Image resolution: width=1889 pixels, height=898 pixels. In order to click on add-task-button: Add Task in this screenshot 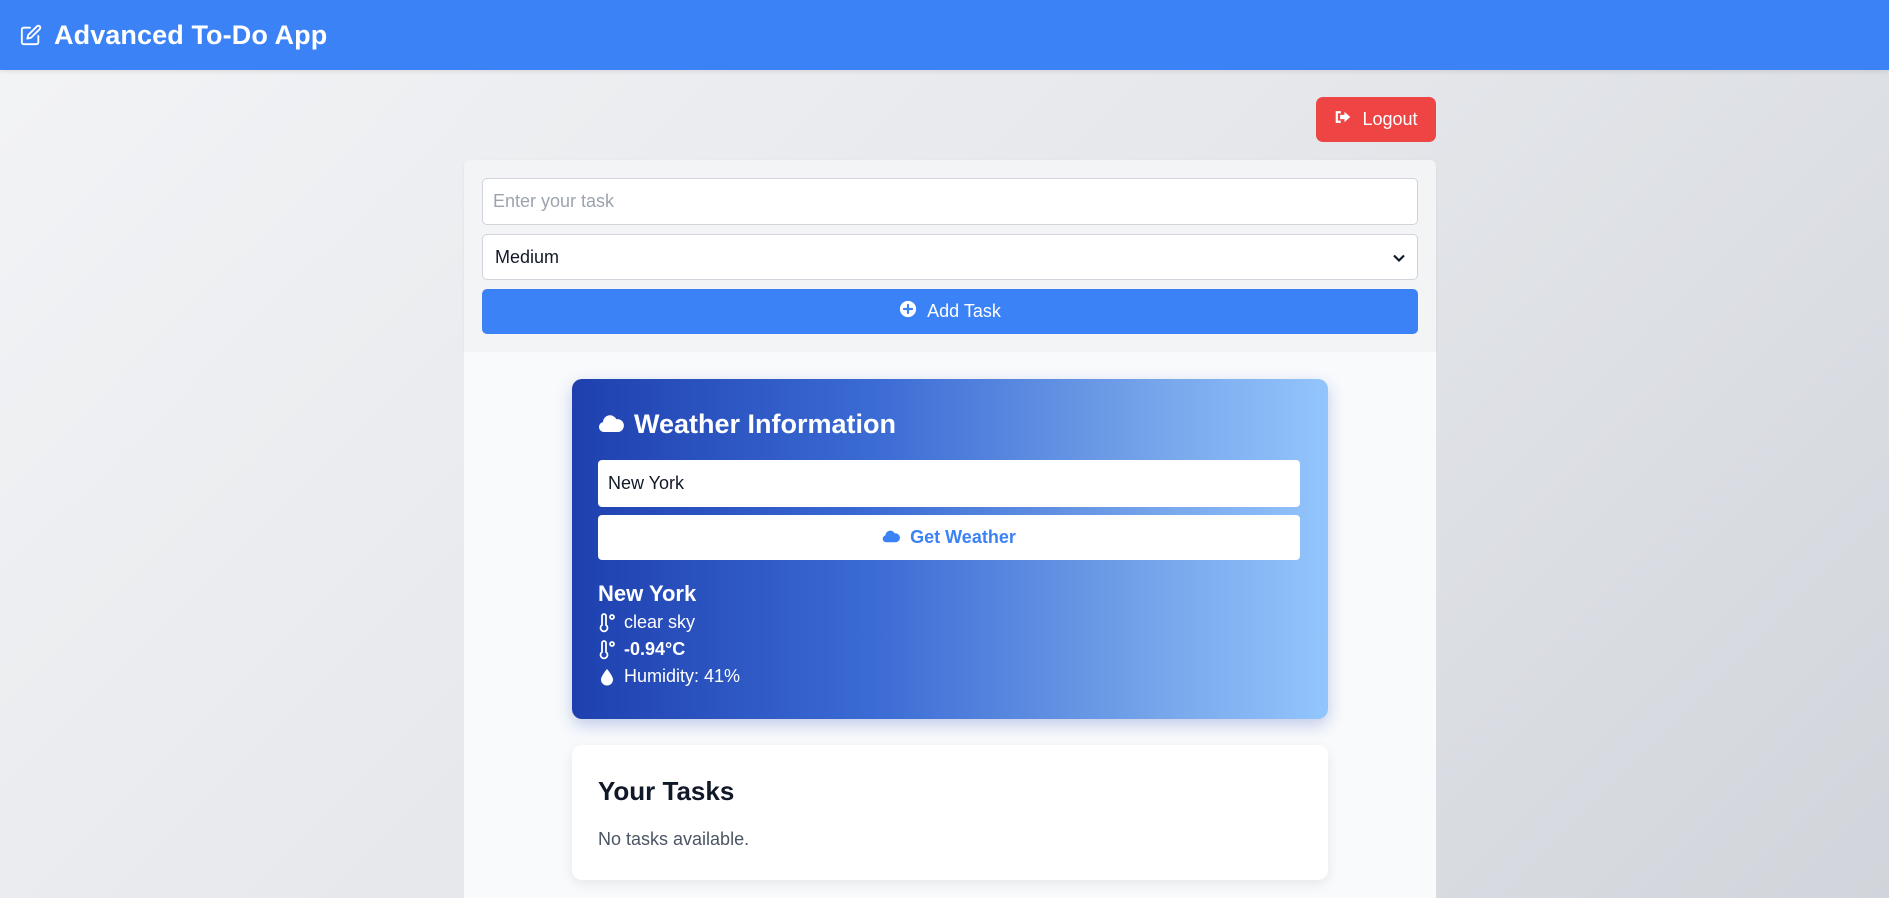, I will do `click(950, 311)`.